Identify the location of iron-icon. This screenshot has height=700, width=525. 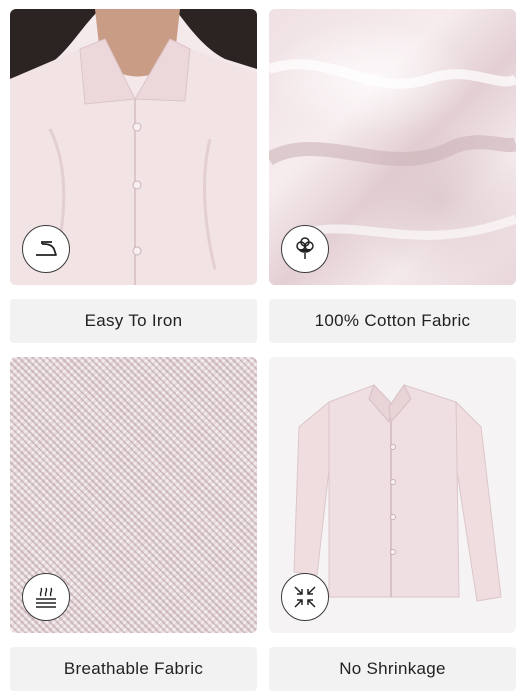
(46, 249).